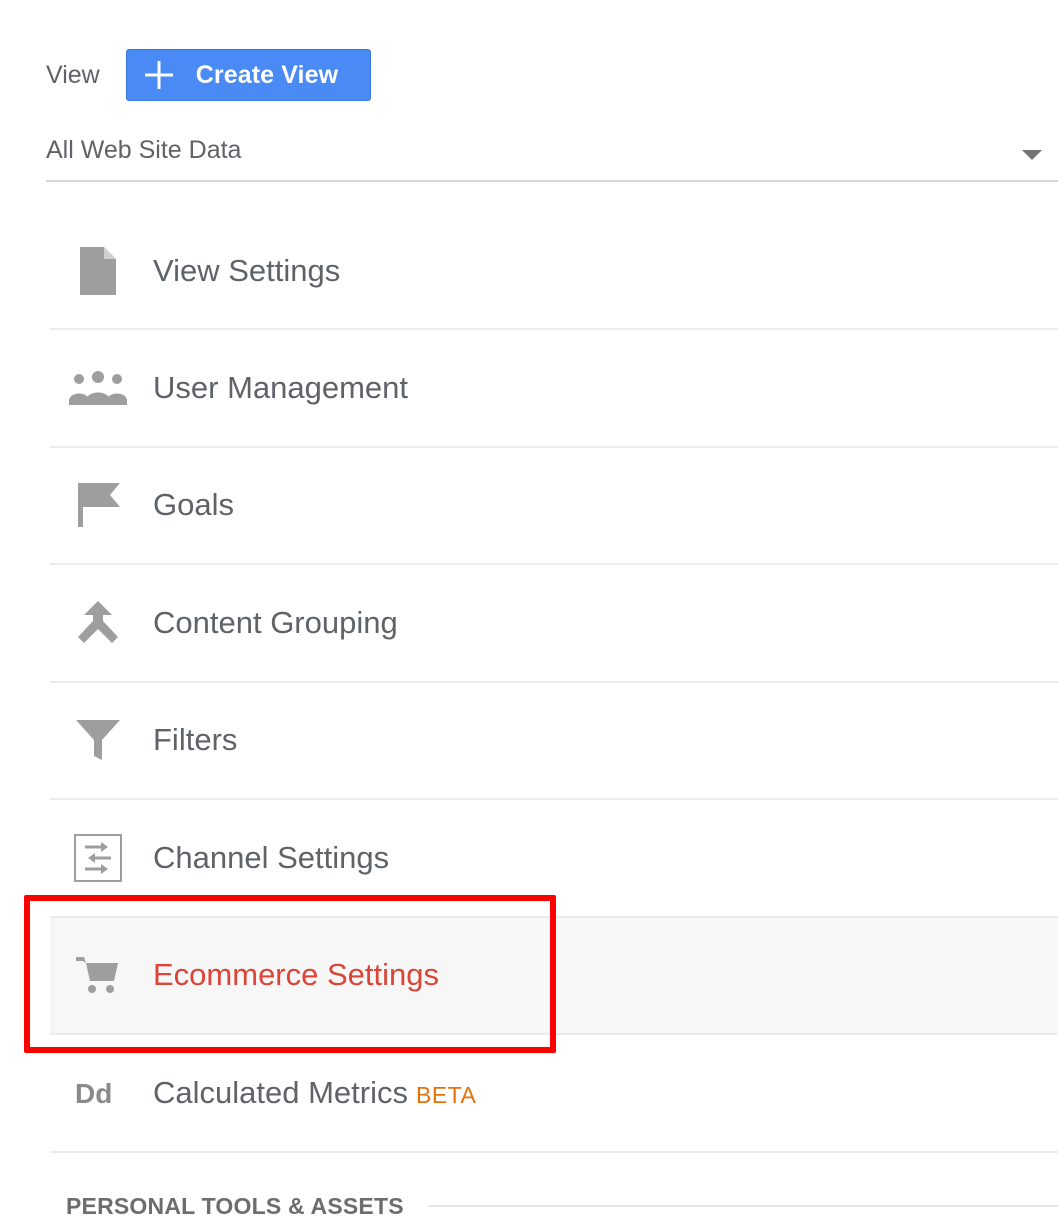 The height and width of the screenshot is (1224, 1058). Describe the element at coordinates (280, 1092) in the screenshot. I see `calculated-metrics-text: Calculated Metrics` at that location.